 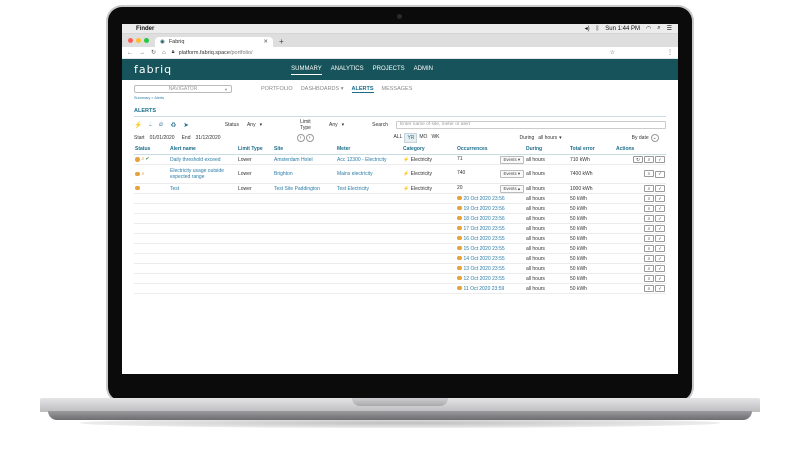 I want to click on during-select: all hours, so click(x=547, y=138).